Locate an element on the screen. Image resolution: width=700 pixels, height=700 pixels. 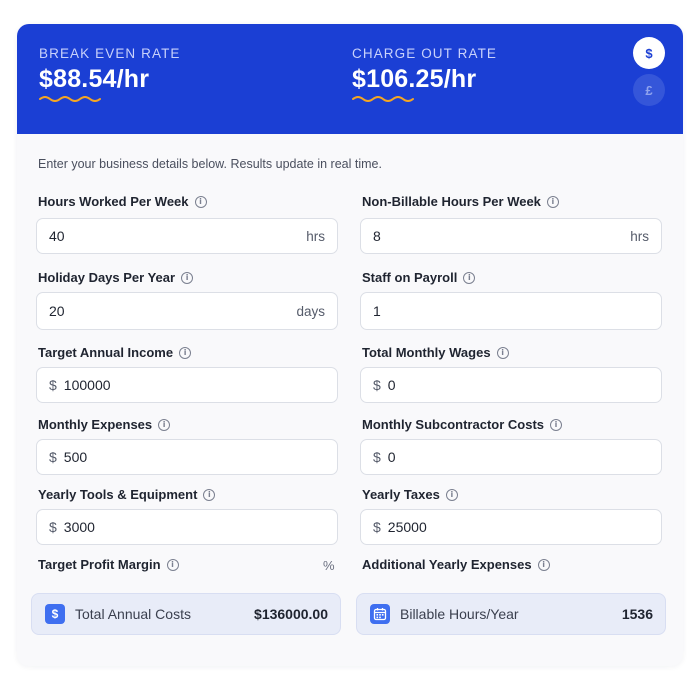
dollar-icon: $ is located at coordinates (55, 614).